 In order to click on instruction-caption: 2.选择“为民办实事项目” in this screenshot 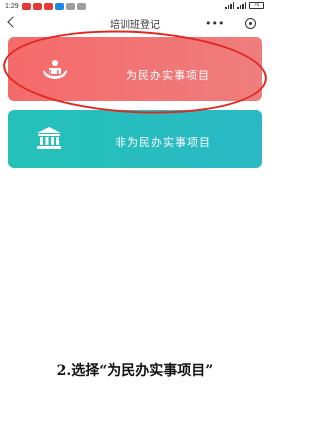, I will do `click(135, 371)`.